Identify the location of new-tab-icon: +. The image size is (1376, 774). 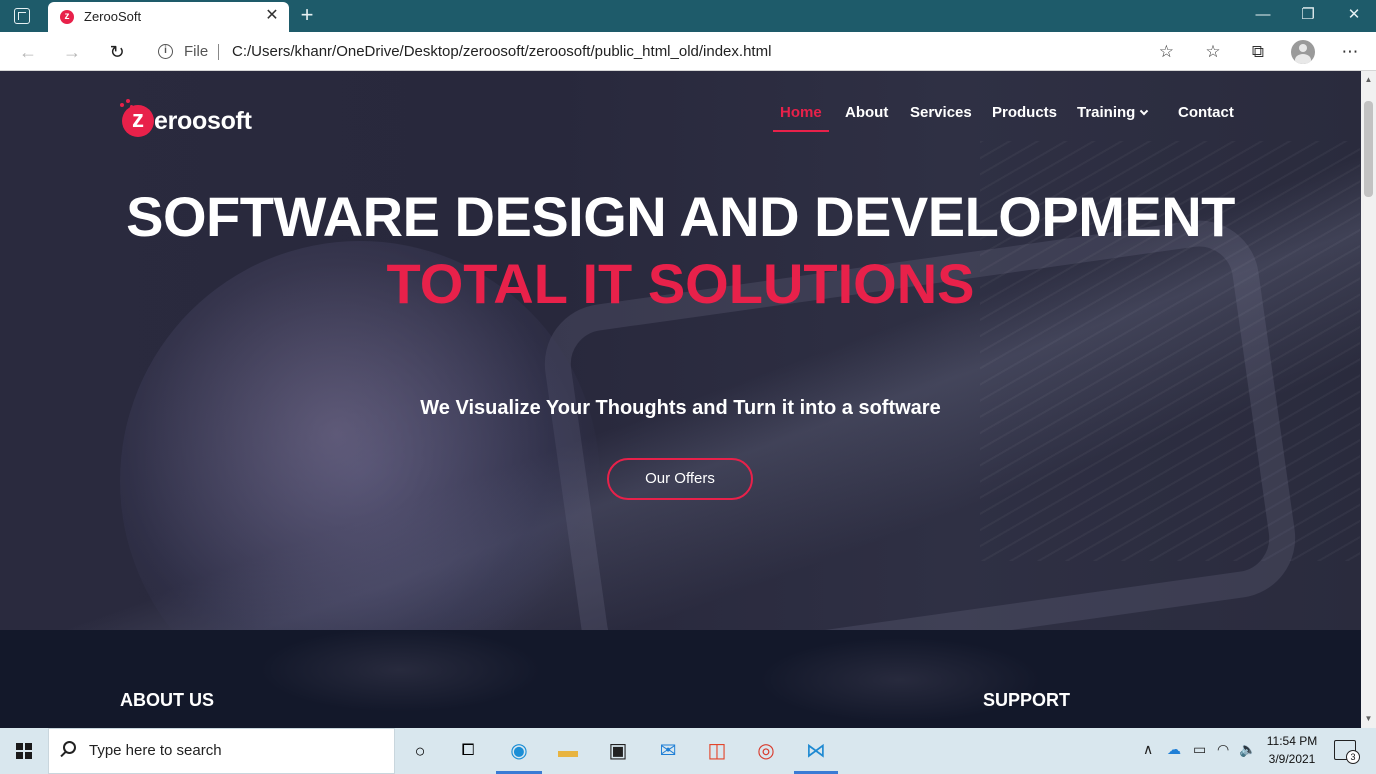
(307, 15).